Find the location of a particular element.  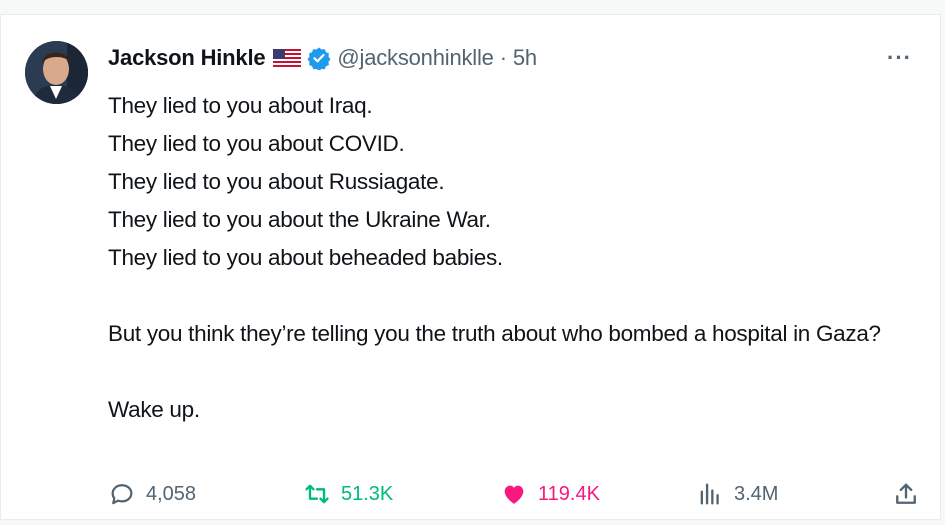

retweet-count: 51.3K is located at coordinates (367, 493).